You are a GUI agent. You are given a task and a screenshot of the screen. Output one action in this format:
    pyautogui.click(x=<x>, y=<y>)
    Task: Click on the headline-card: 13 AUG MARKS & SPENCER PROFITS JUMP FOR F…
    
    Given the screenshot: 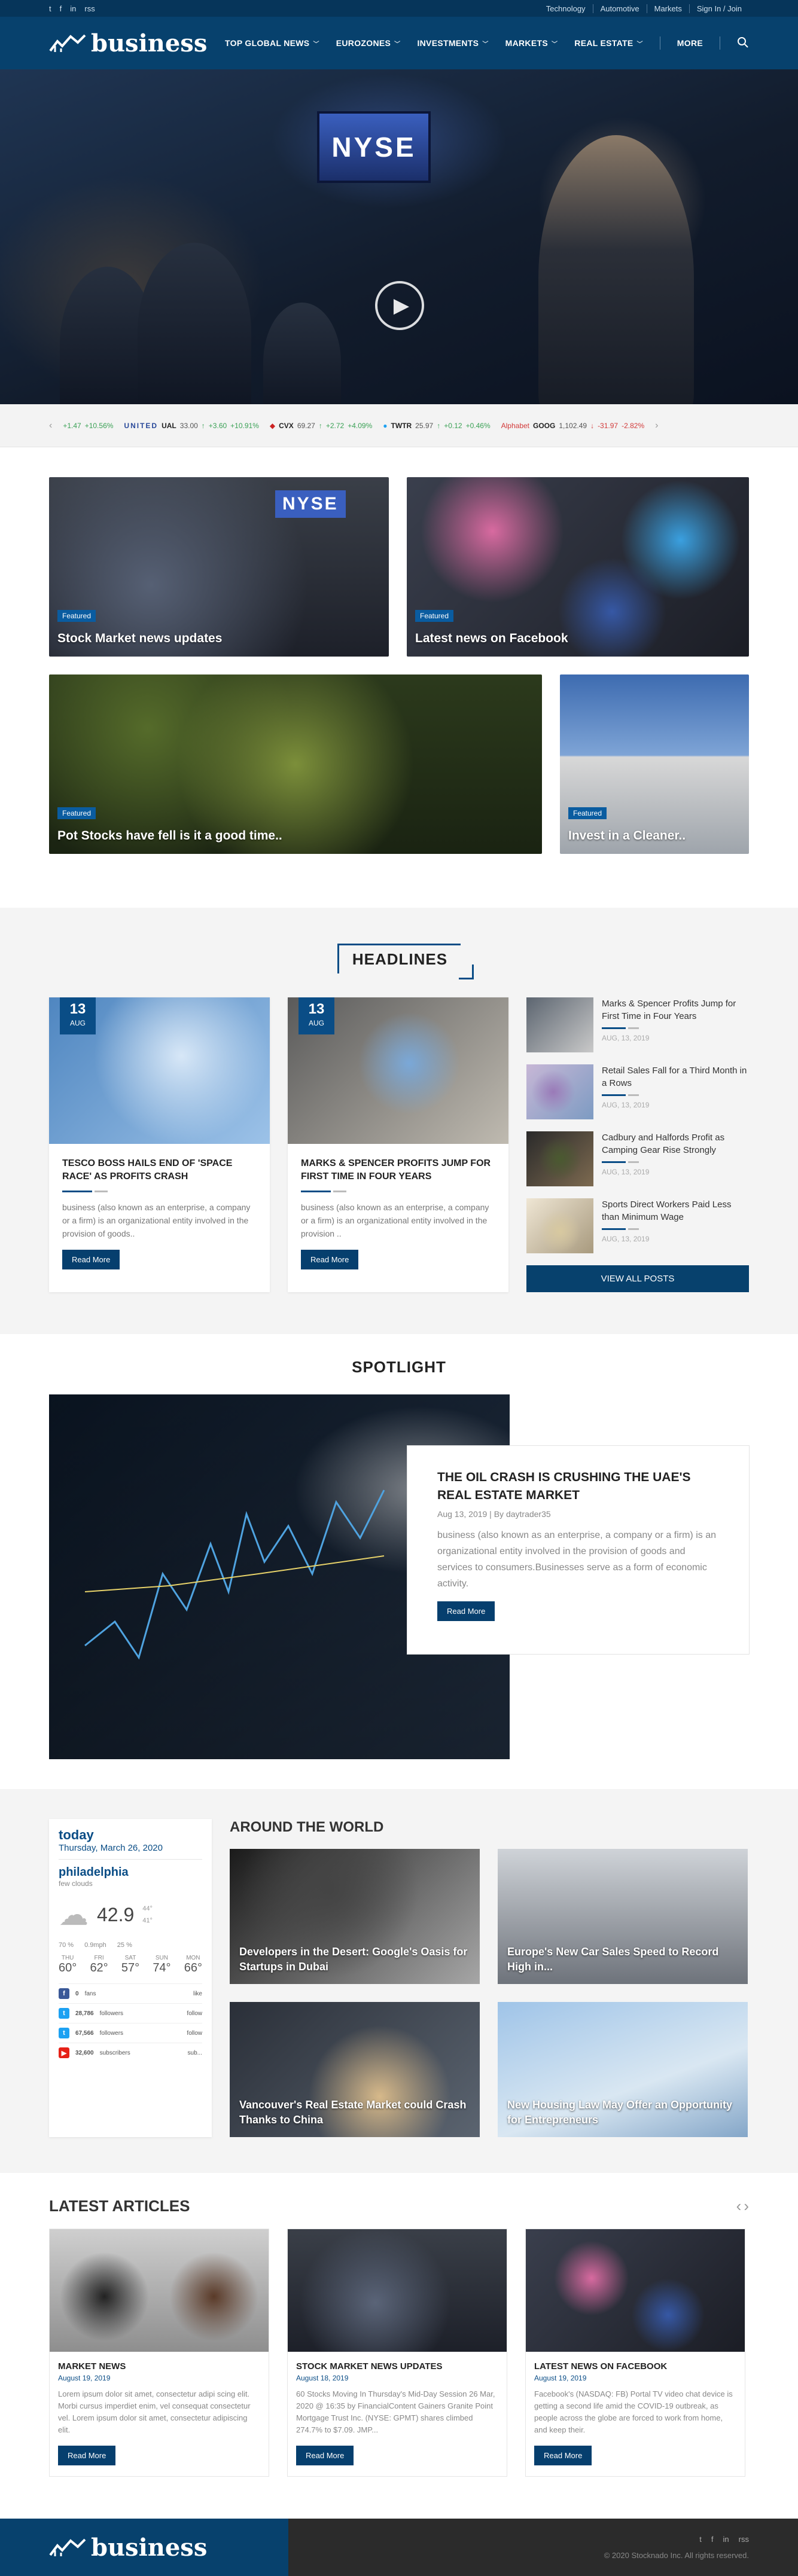 What is the action you would take?
    pyautogui.click(x=398, y=1144)
    